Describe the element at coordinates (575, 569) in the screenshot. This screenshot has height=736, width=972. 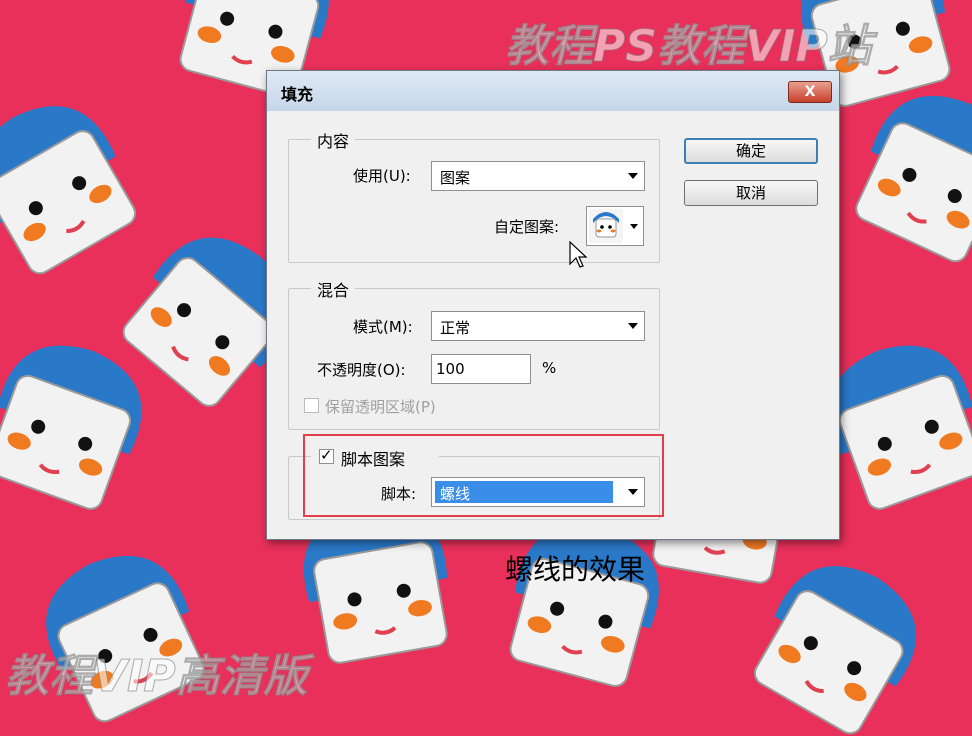
I see `effect-caption: 螺线的效果` at that location.